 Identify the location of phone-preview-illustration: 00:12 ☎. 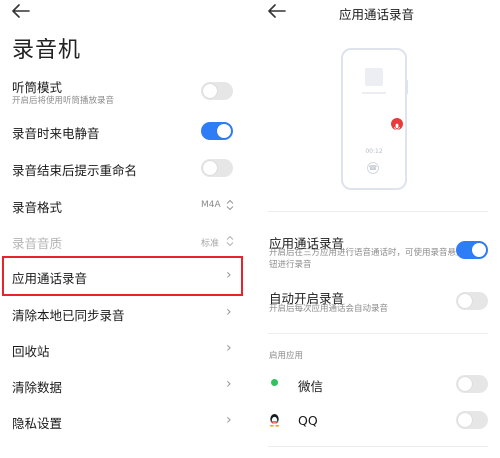
(374, 119).